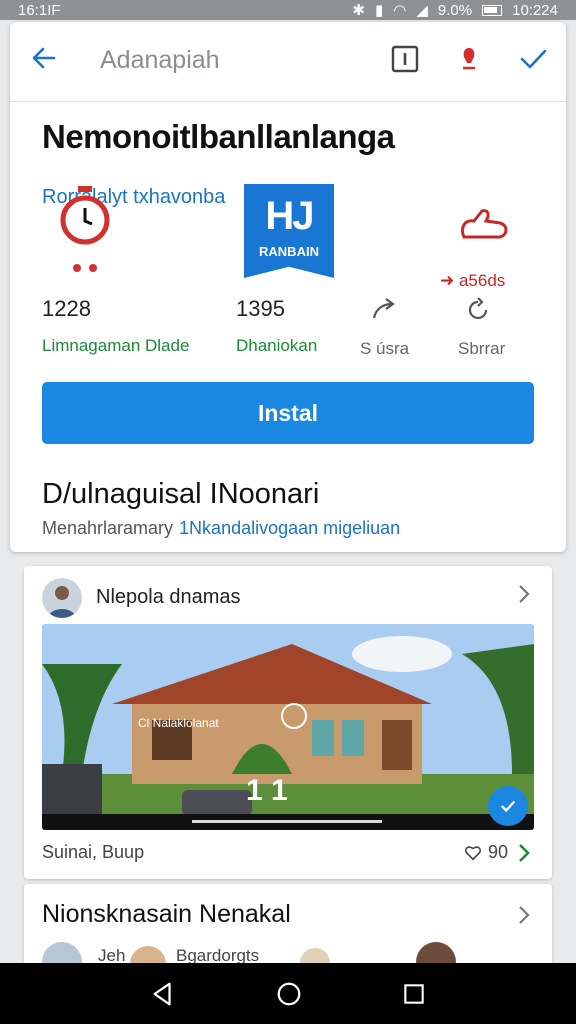 The height and width of the screenshot is (1024, 576). Describe the element at coordinates (385, 348) in the screenshot. I see `stat-label: S úsra` at that location.